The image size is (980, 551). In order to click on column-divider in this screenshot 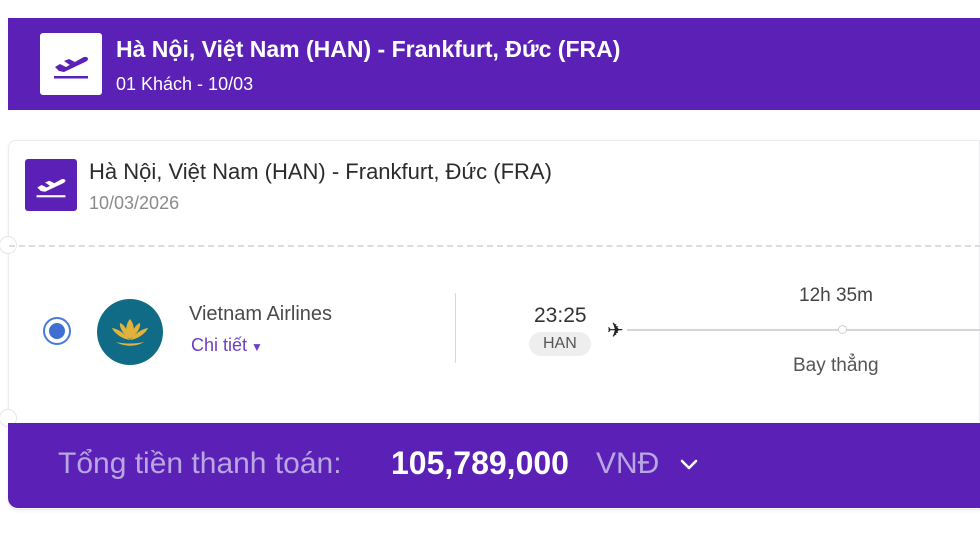, I will do `click(455, 328)`.